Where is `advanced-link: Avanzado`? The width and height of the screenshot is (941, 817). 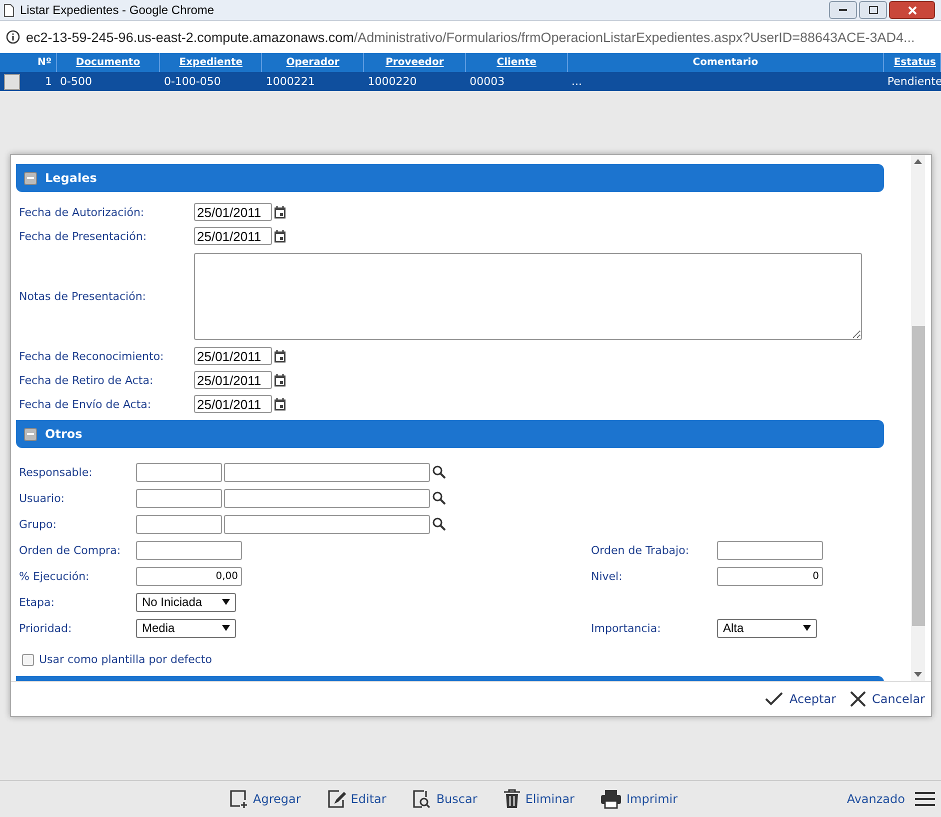 advanced-link: Avanzado is located at coordinates (875, 799).